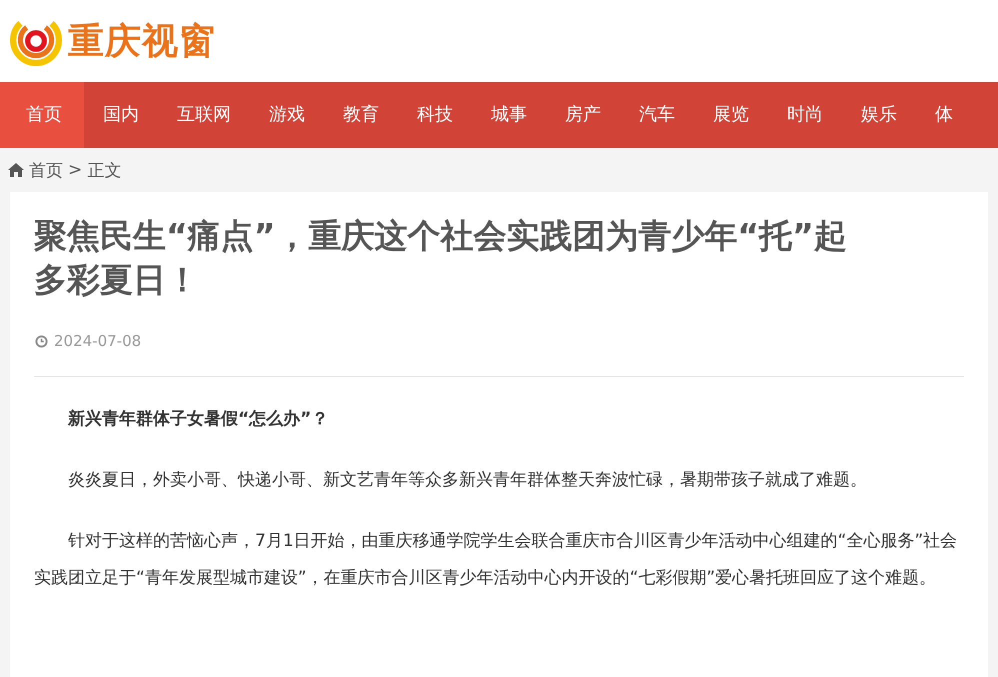 The height and width of the screenshot is (677, 998). I want to click on nav-tab: 科技, so click(435, 115).